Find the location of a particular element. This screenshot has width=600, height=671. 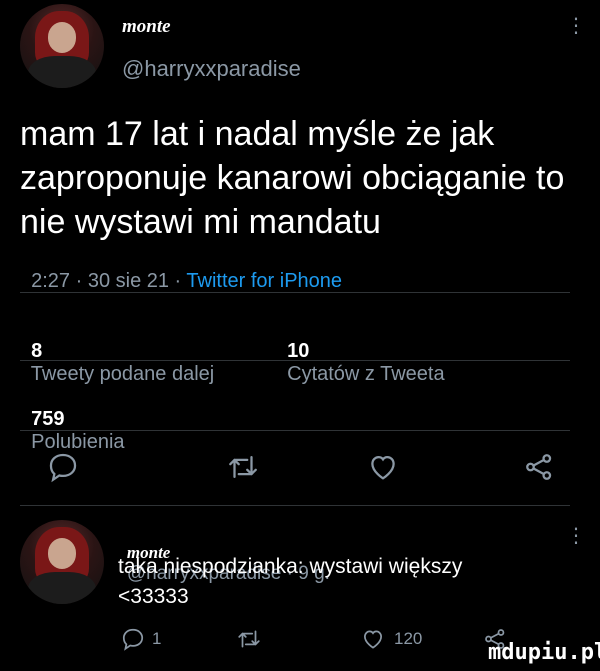

reply-author-avatar is located at coordinates (62, 562).